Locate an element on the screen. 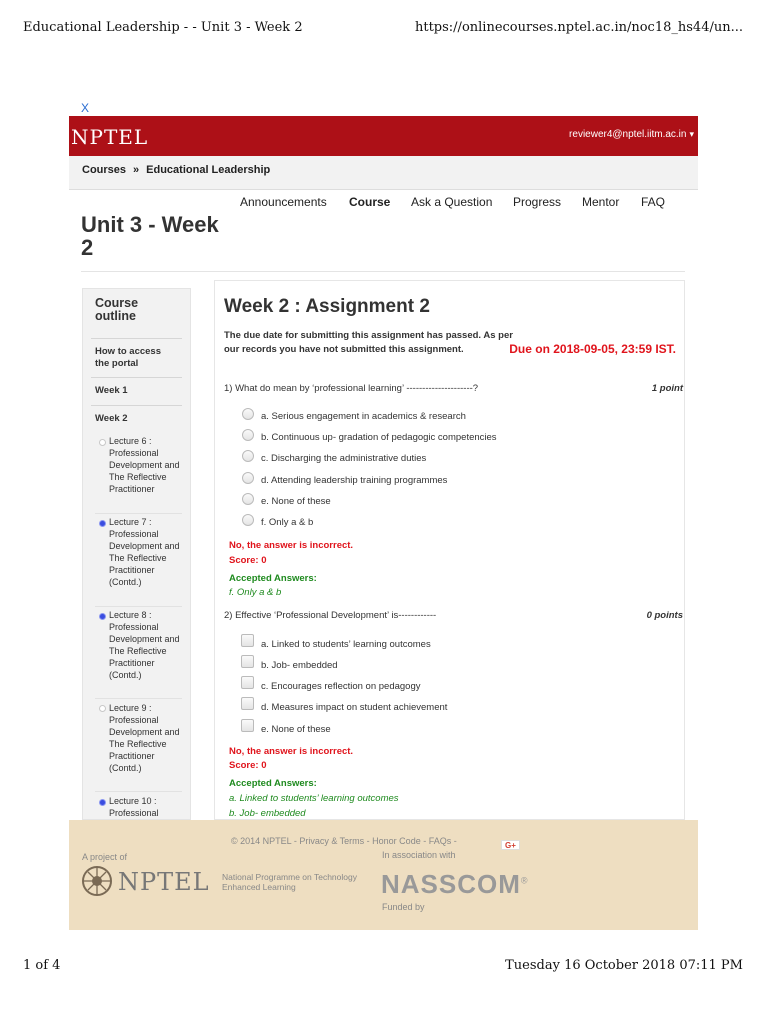  question-2-accepted-answer: b. Job- embedded is located at coordinates (267, 813).